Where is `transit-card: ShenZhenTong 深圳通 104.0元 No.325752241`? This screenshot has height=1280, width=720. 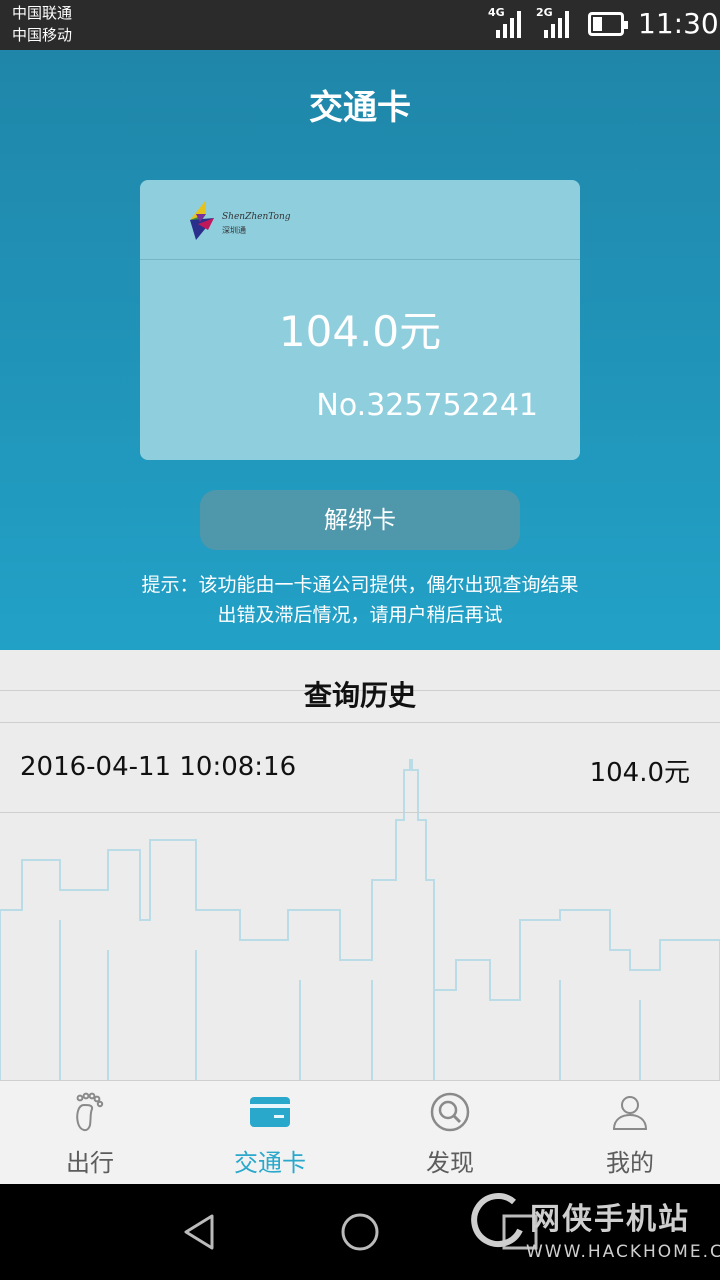
transit-card: ShenZhenTong 深圳通 104.0元 No.325752241 is located at coordinates (360, 320).